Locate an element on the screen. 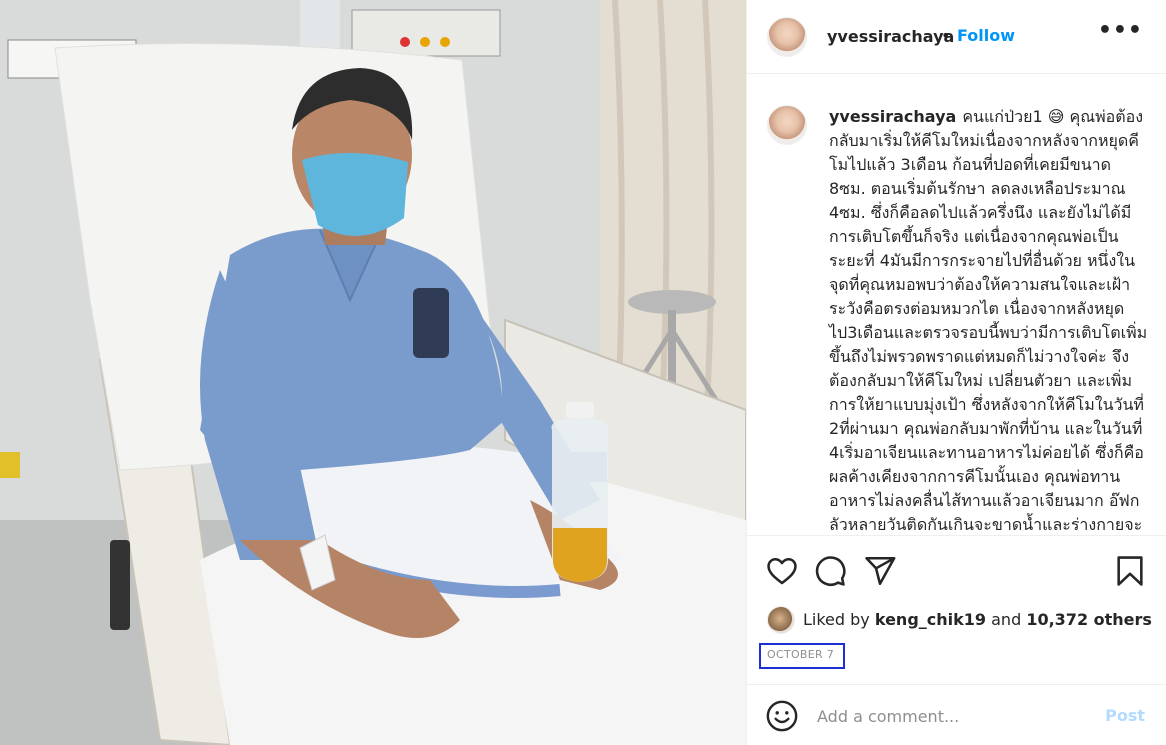 This screenshot has width=1166, height=745. likes-and: and is located at coordinates (1006, 619).